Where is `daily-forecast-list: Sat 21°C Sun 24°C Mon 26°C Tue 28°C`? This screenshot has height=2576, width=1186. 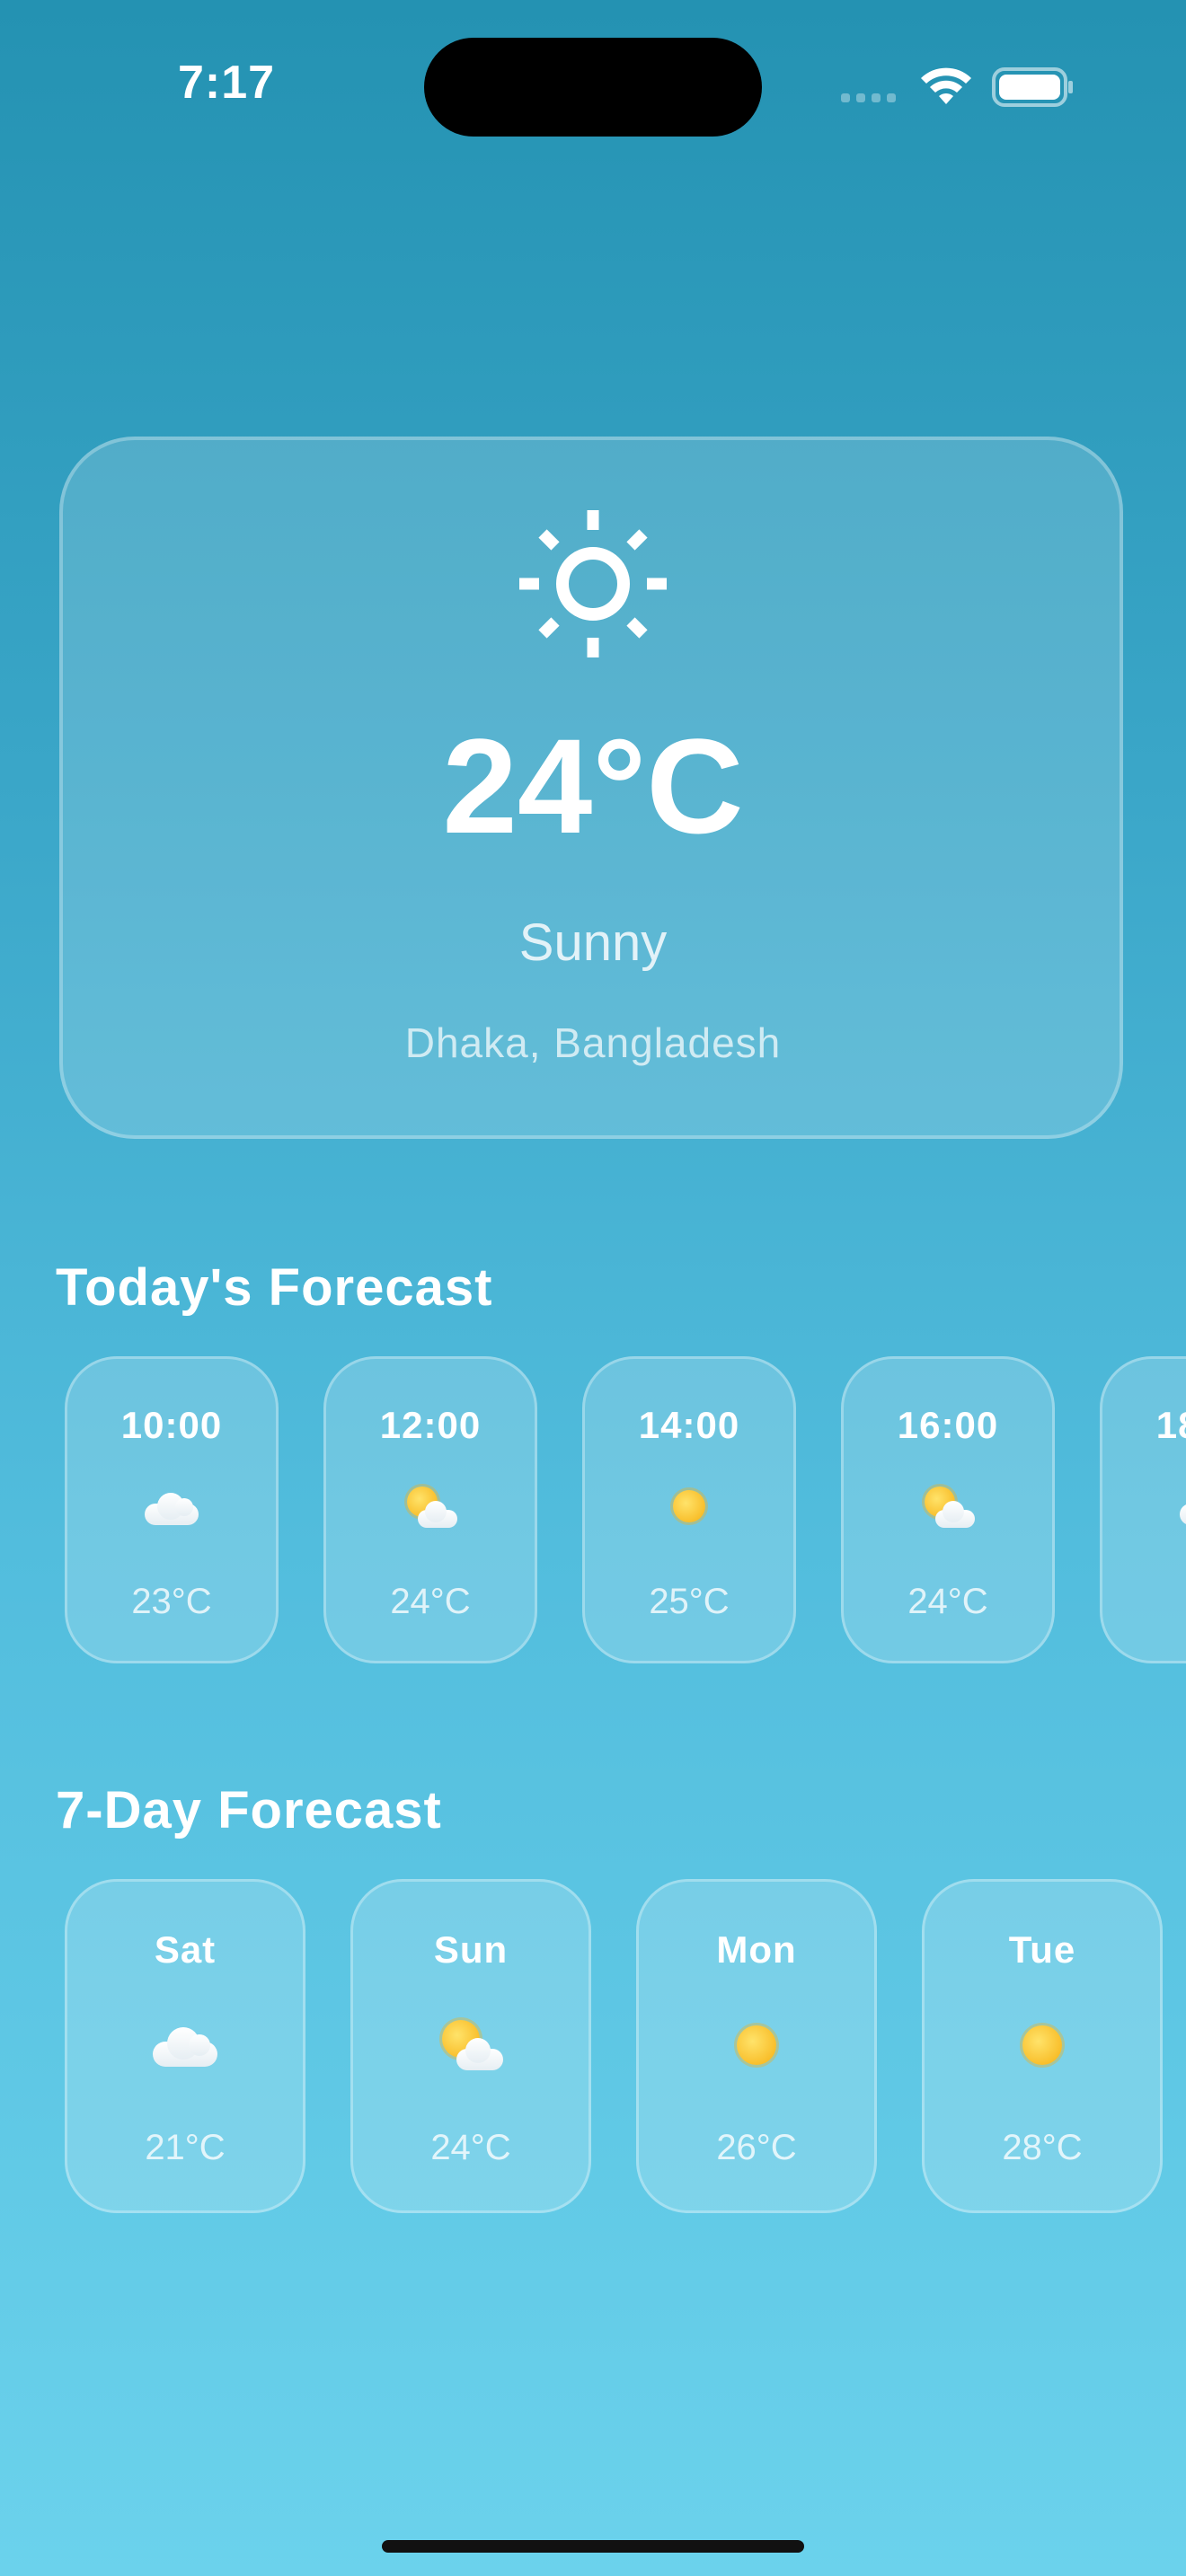 daily-forecast-list: Sat 21°C Sun 24°C Mon 26°C Tue 28°C is located at coordinates (593, 2047).